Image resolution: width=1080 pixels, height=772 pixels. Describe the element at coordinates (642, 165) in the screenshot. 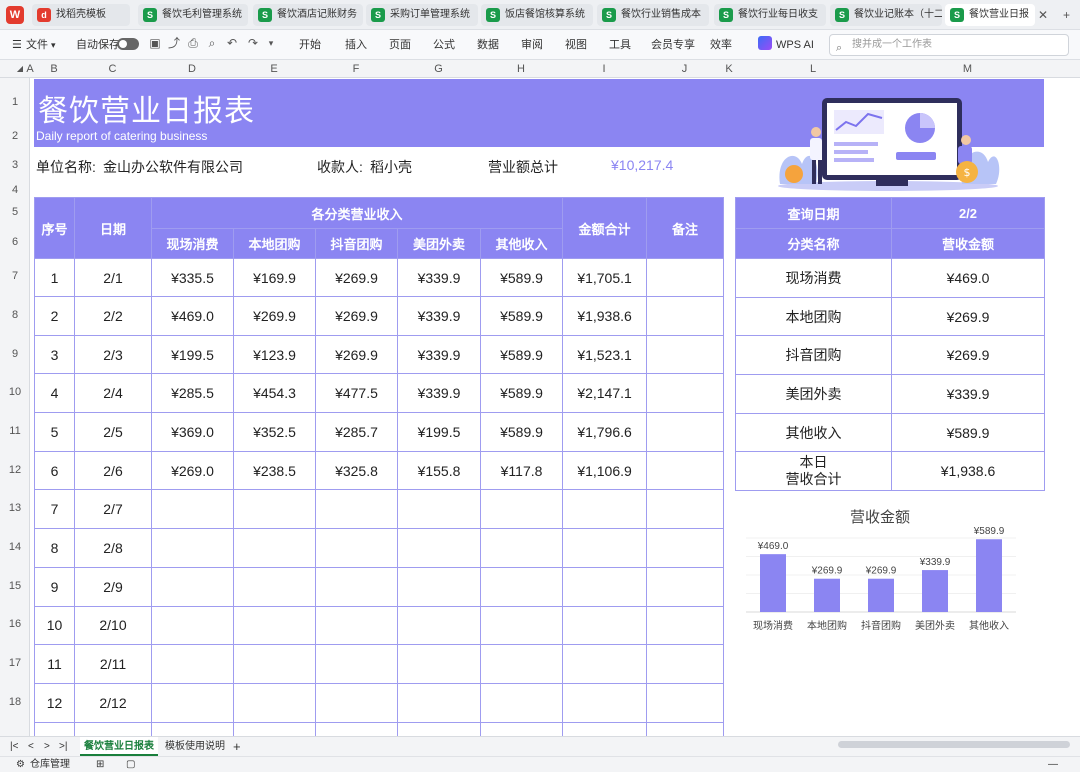

I see `total-value: ¥10,217.4` at that location.